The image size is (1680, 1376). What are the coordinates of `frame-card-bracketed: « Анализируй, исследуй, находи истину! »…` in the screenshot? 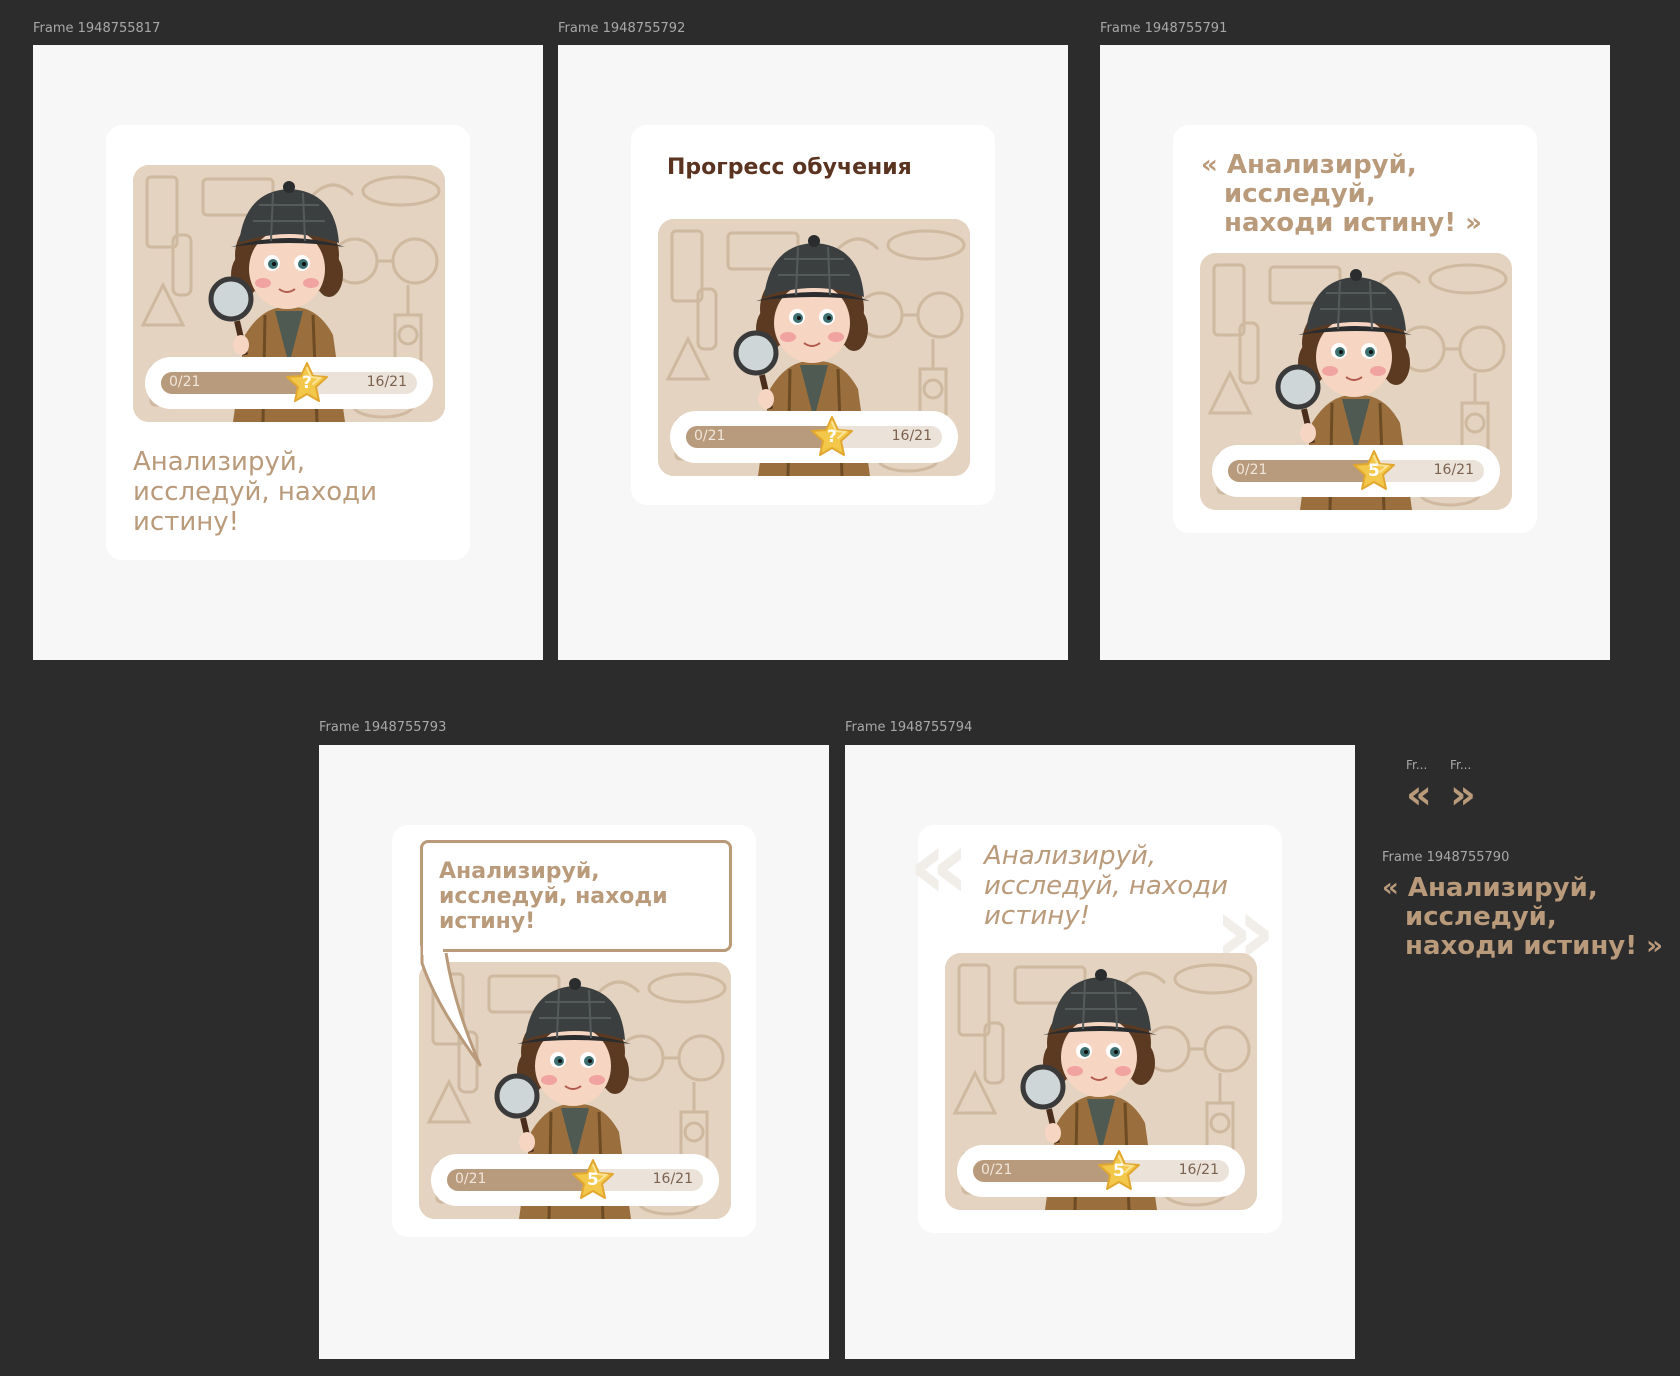 It's located at (1355, 352).